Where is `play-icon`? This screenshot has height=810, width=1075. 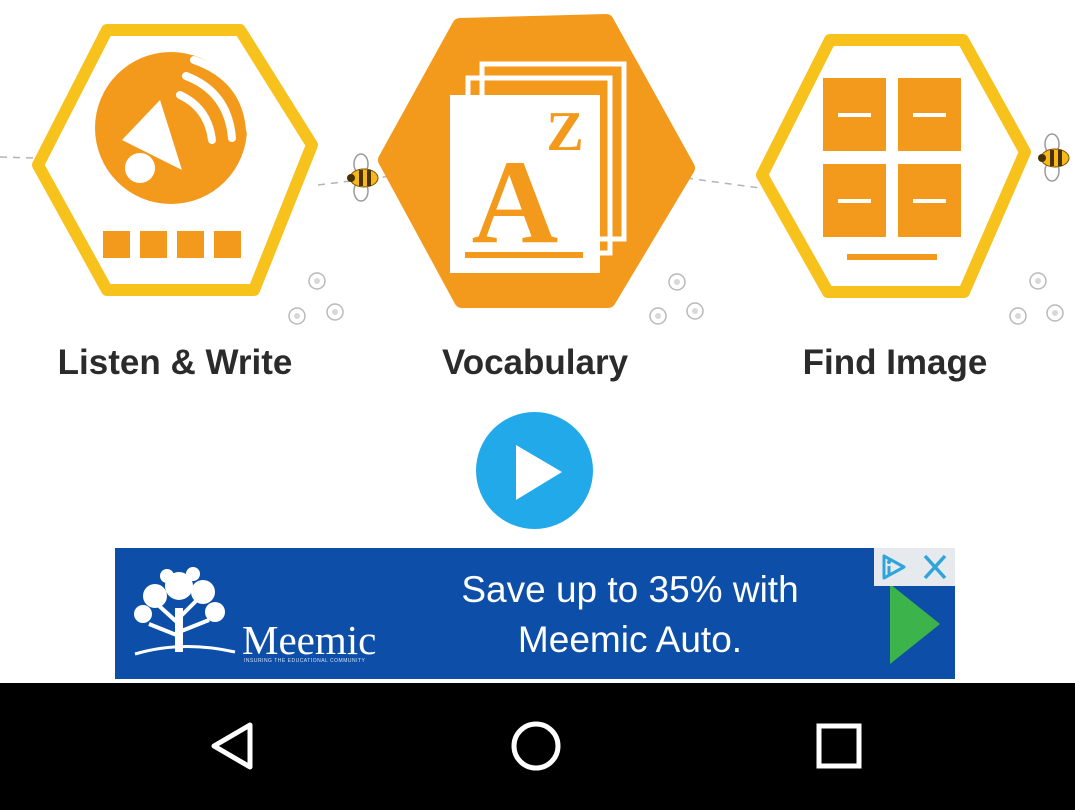
play-icon is located at coordinates (539, 472).